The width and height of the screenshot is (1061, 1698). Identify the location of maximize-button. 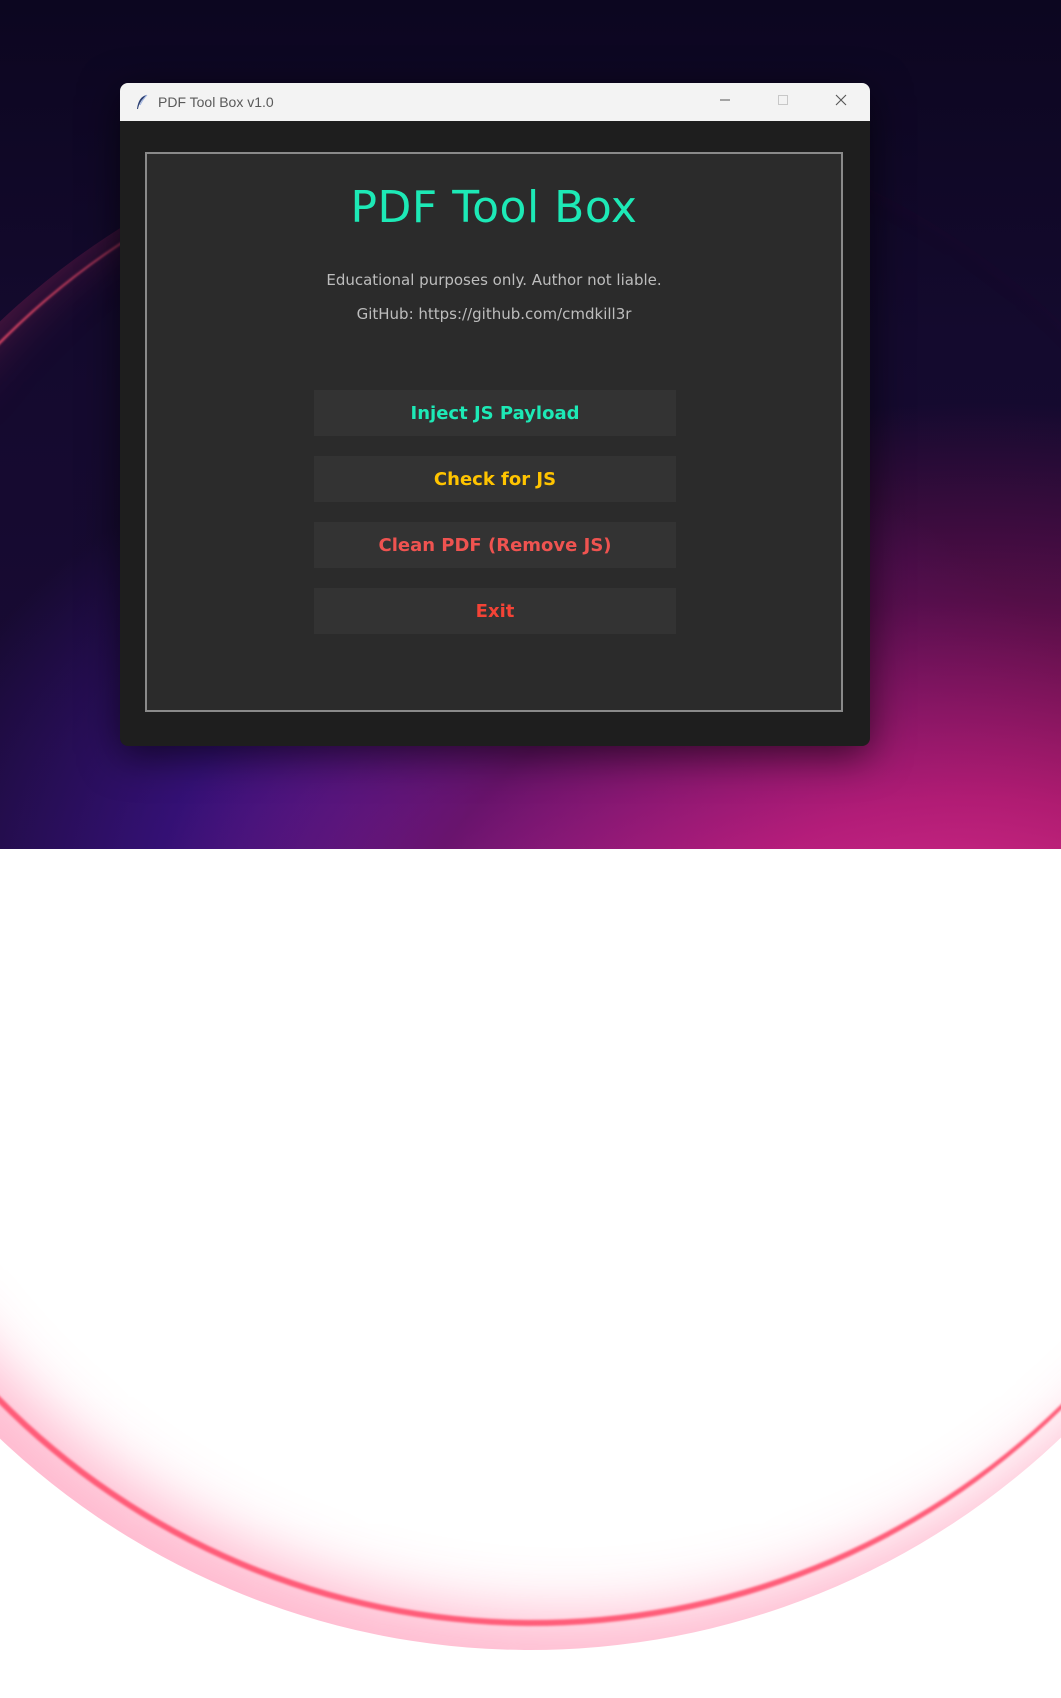
(783, 102).